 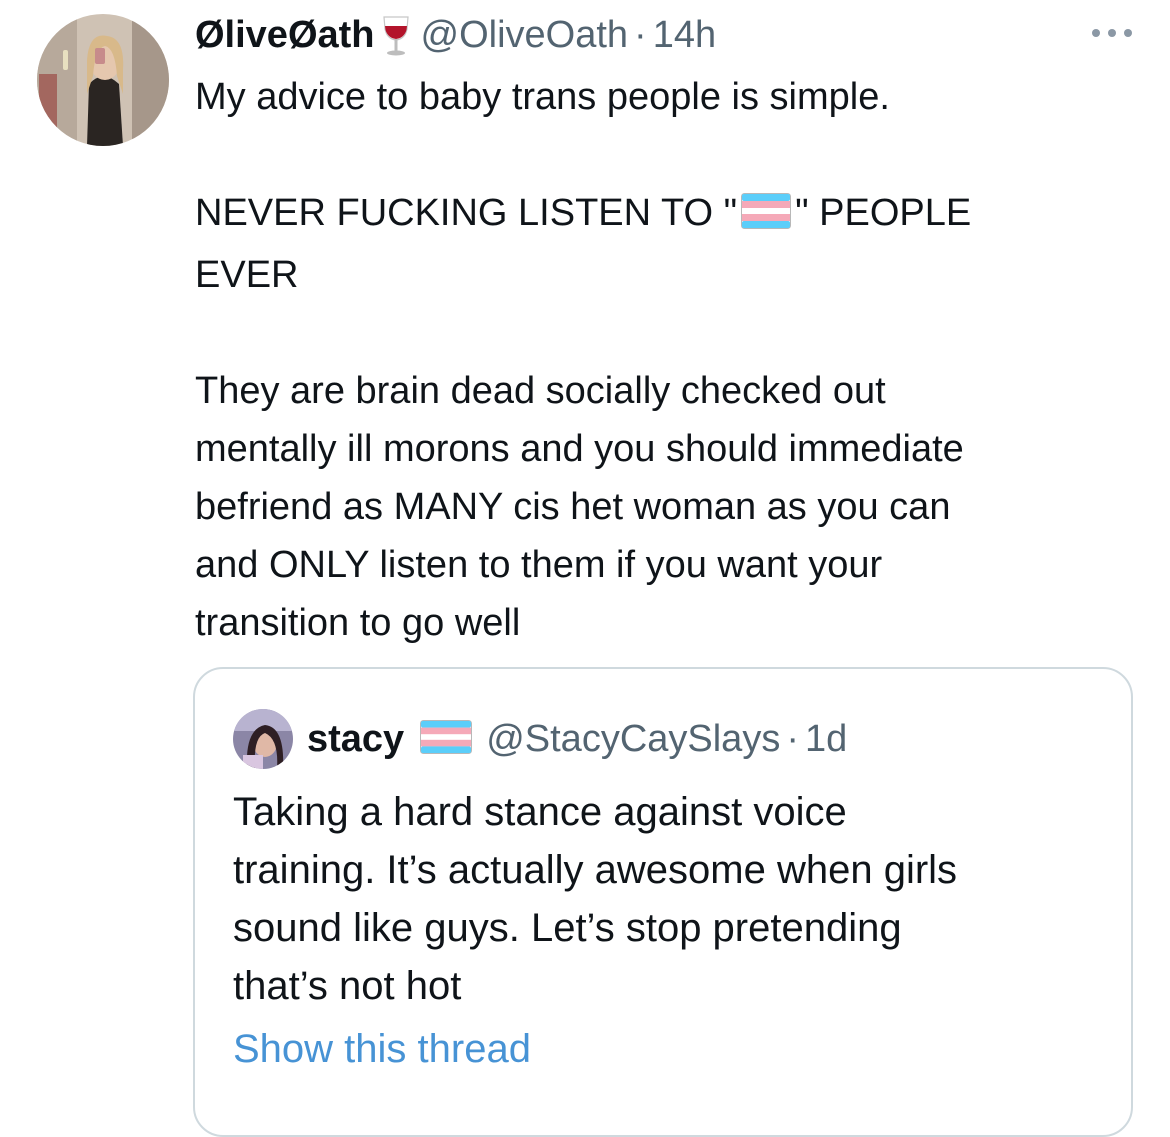 I want to click on quoted-tweet-line: that’s not hot, so click(x=347, y=986).